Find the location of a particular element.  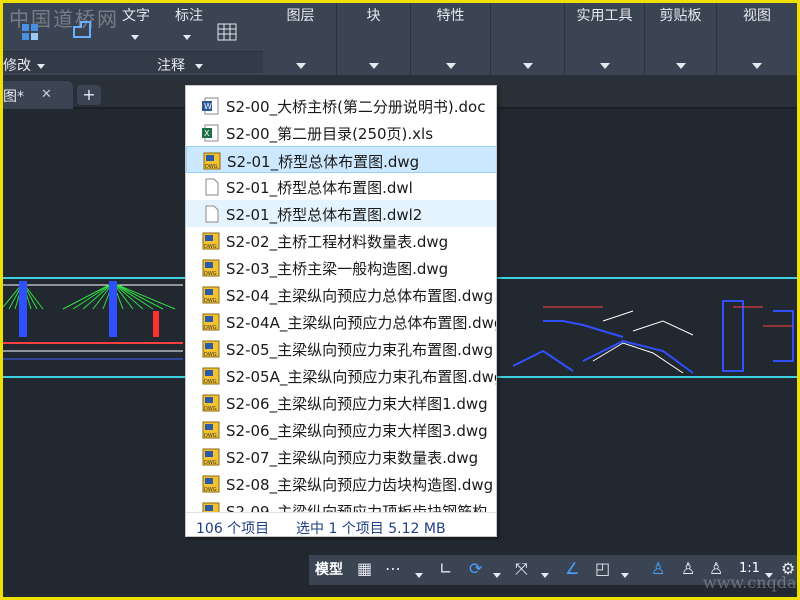

list-item: DWG S2-04A_主梁纵向预应力总体布置图.dwg is located at coordinates (341, 321).